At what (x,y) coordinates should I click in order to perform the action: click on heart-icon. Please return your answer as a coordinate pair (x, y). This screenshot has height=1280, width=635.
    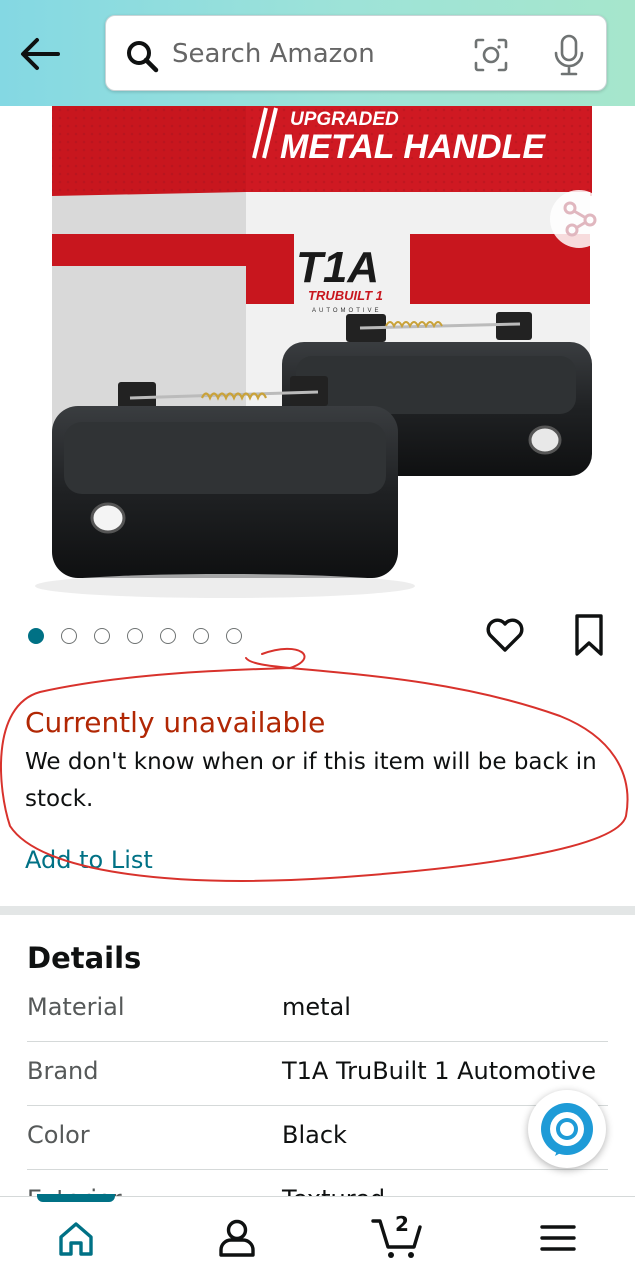
    Looking at the image, I should click on (505, 635).